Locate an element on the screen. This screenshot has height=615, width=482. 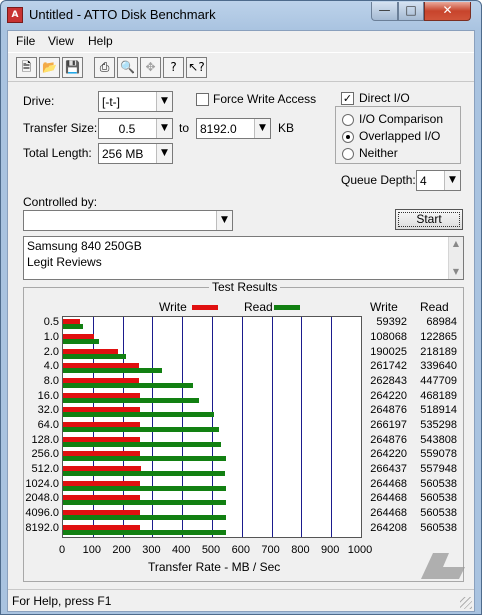
move-icon: ✥ is located at coordinates (150, 67).